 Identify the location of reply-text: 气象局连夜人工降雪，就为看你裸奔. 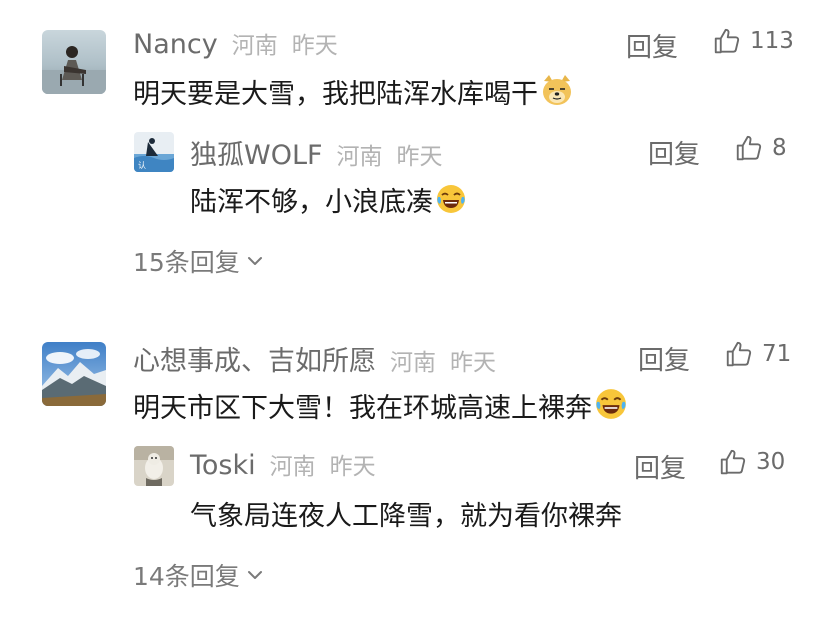
(406, 513).